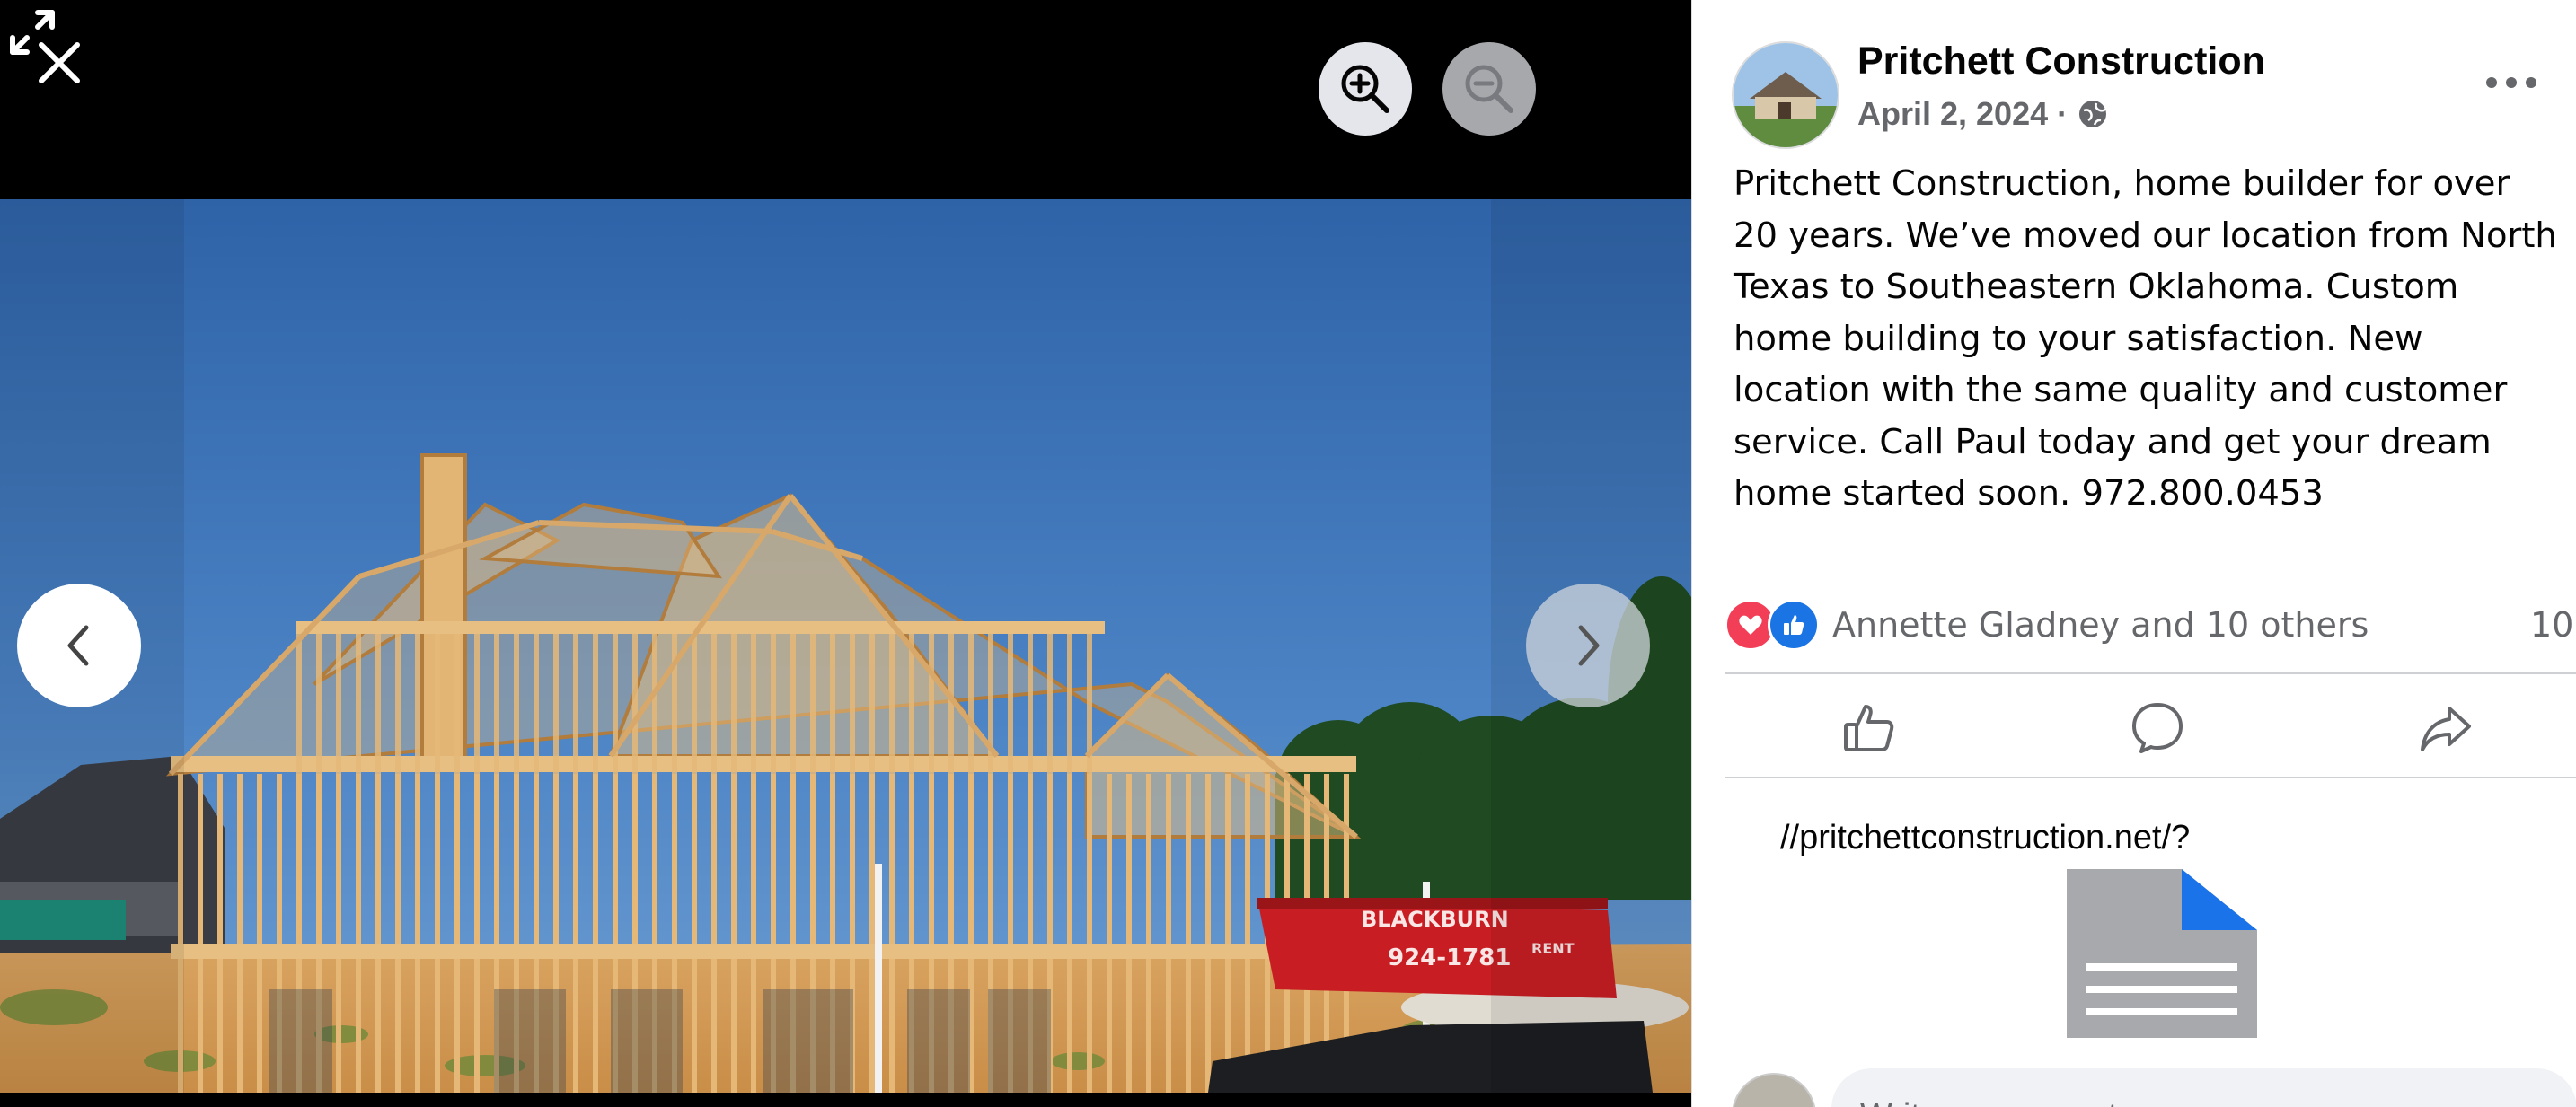 The width and height of the screenshot is (2576, 1107). I want to click on comment-icon, so click(2157, 728).